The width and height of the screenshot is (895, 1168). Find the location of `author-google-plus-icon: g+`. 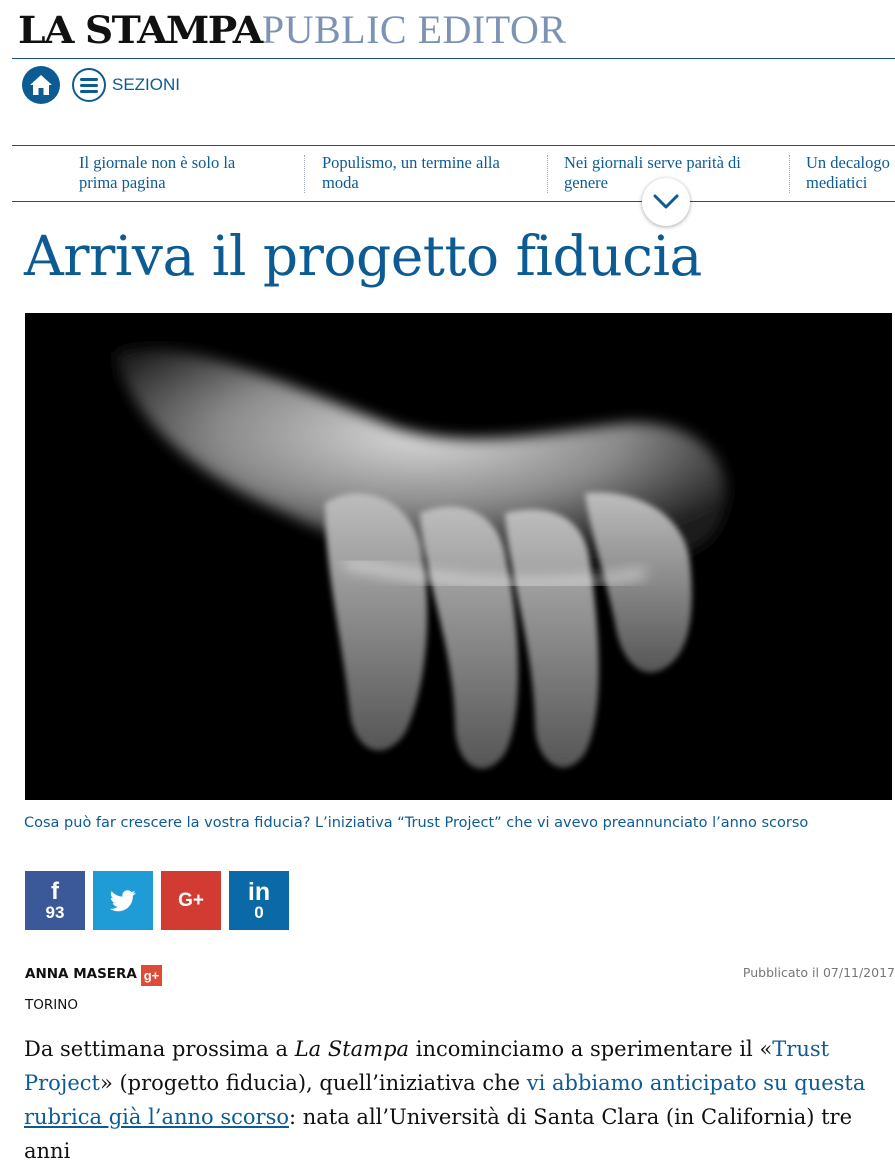

author-google-plus-icon: g+ is located at coordinates (151, 975).